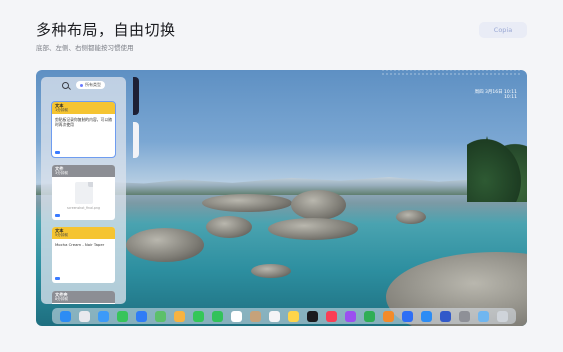 The image size is (563, 352). I want to click on desktop-clock: 周四 3月16日 10:11 10:11, so click(496, 95).